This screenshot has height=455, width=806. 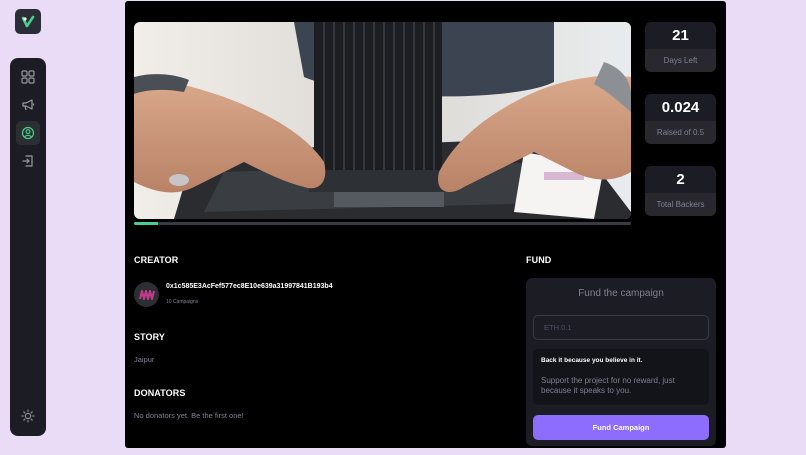 What do you see at coordinates (680, 107) in the screenshot?
I see `stat-value: 0.024` at bounding box center [680, 107].